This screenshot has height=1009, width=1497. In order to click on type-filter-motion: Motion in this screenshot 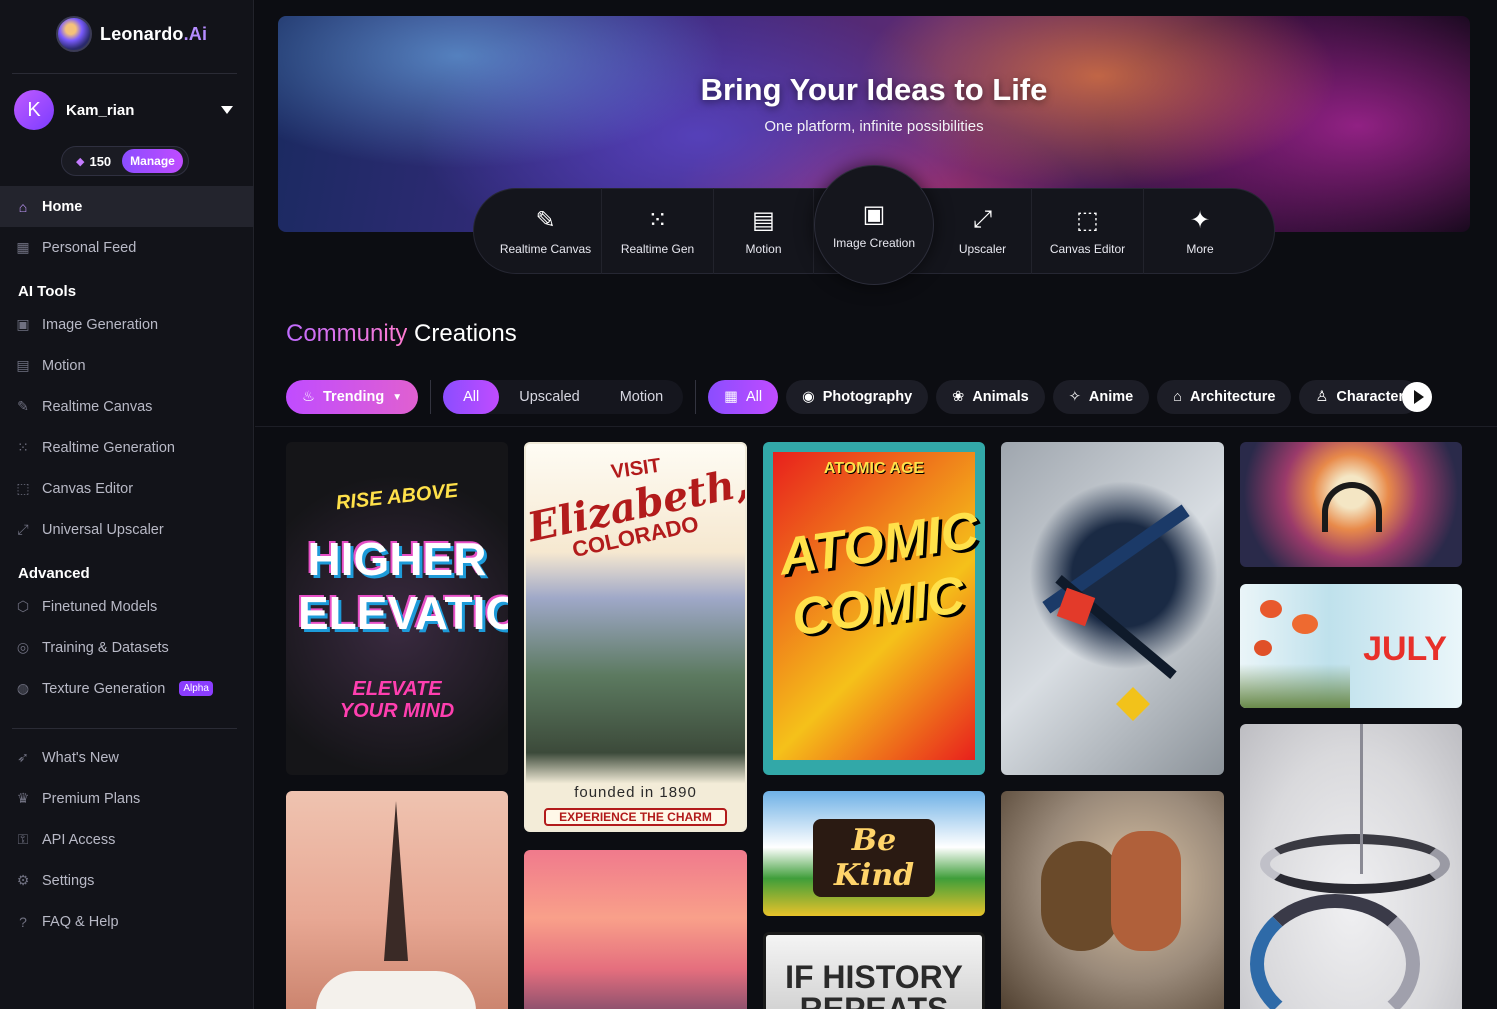, I will do `click(642, 397)`.